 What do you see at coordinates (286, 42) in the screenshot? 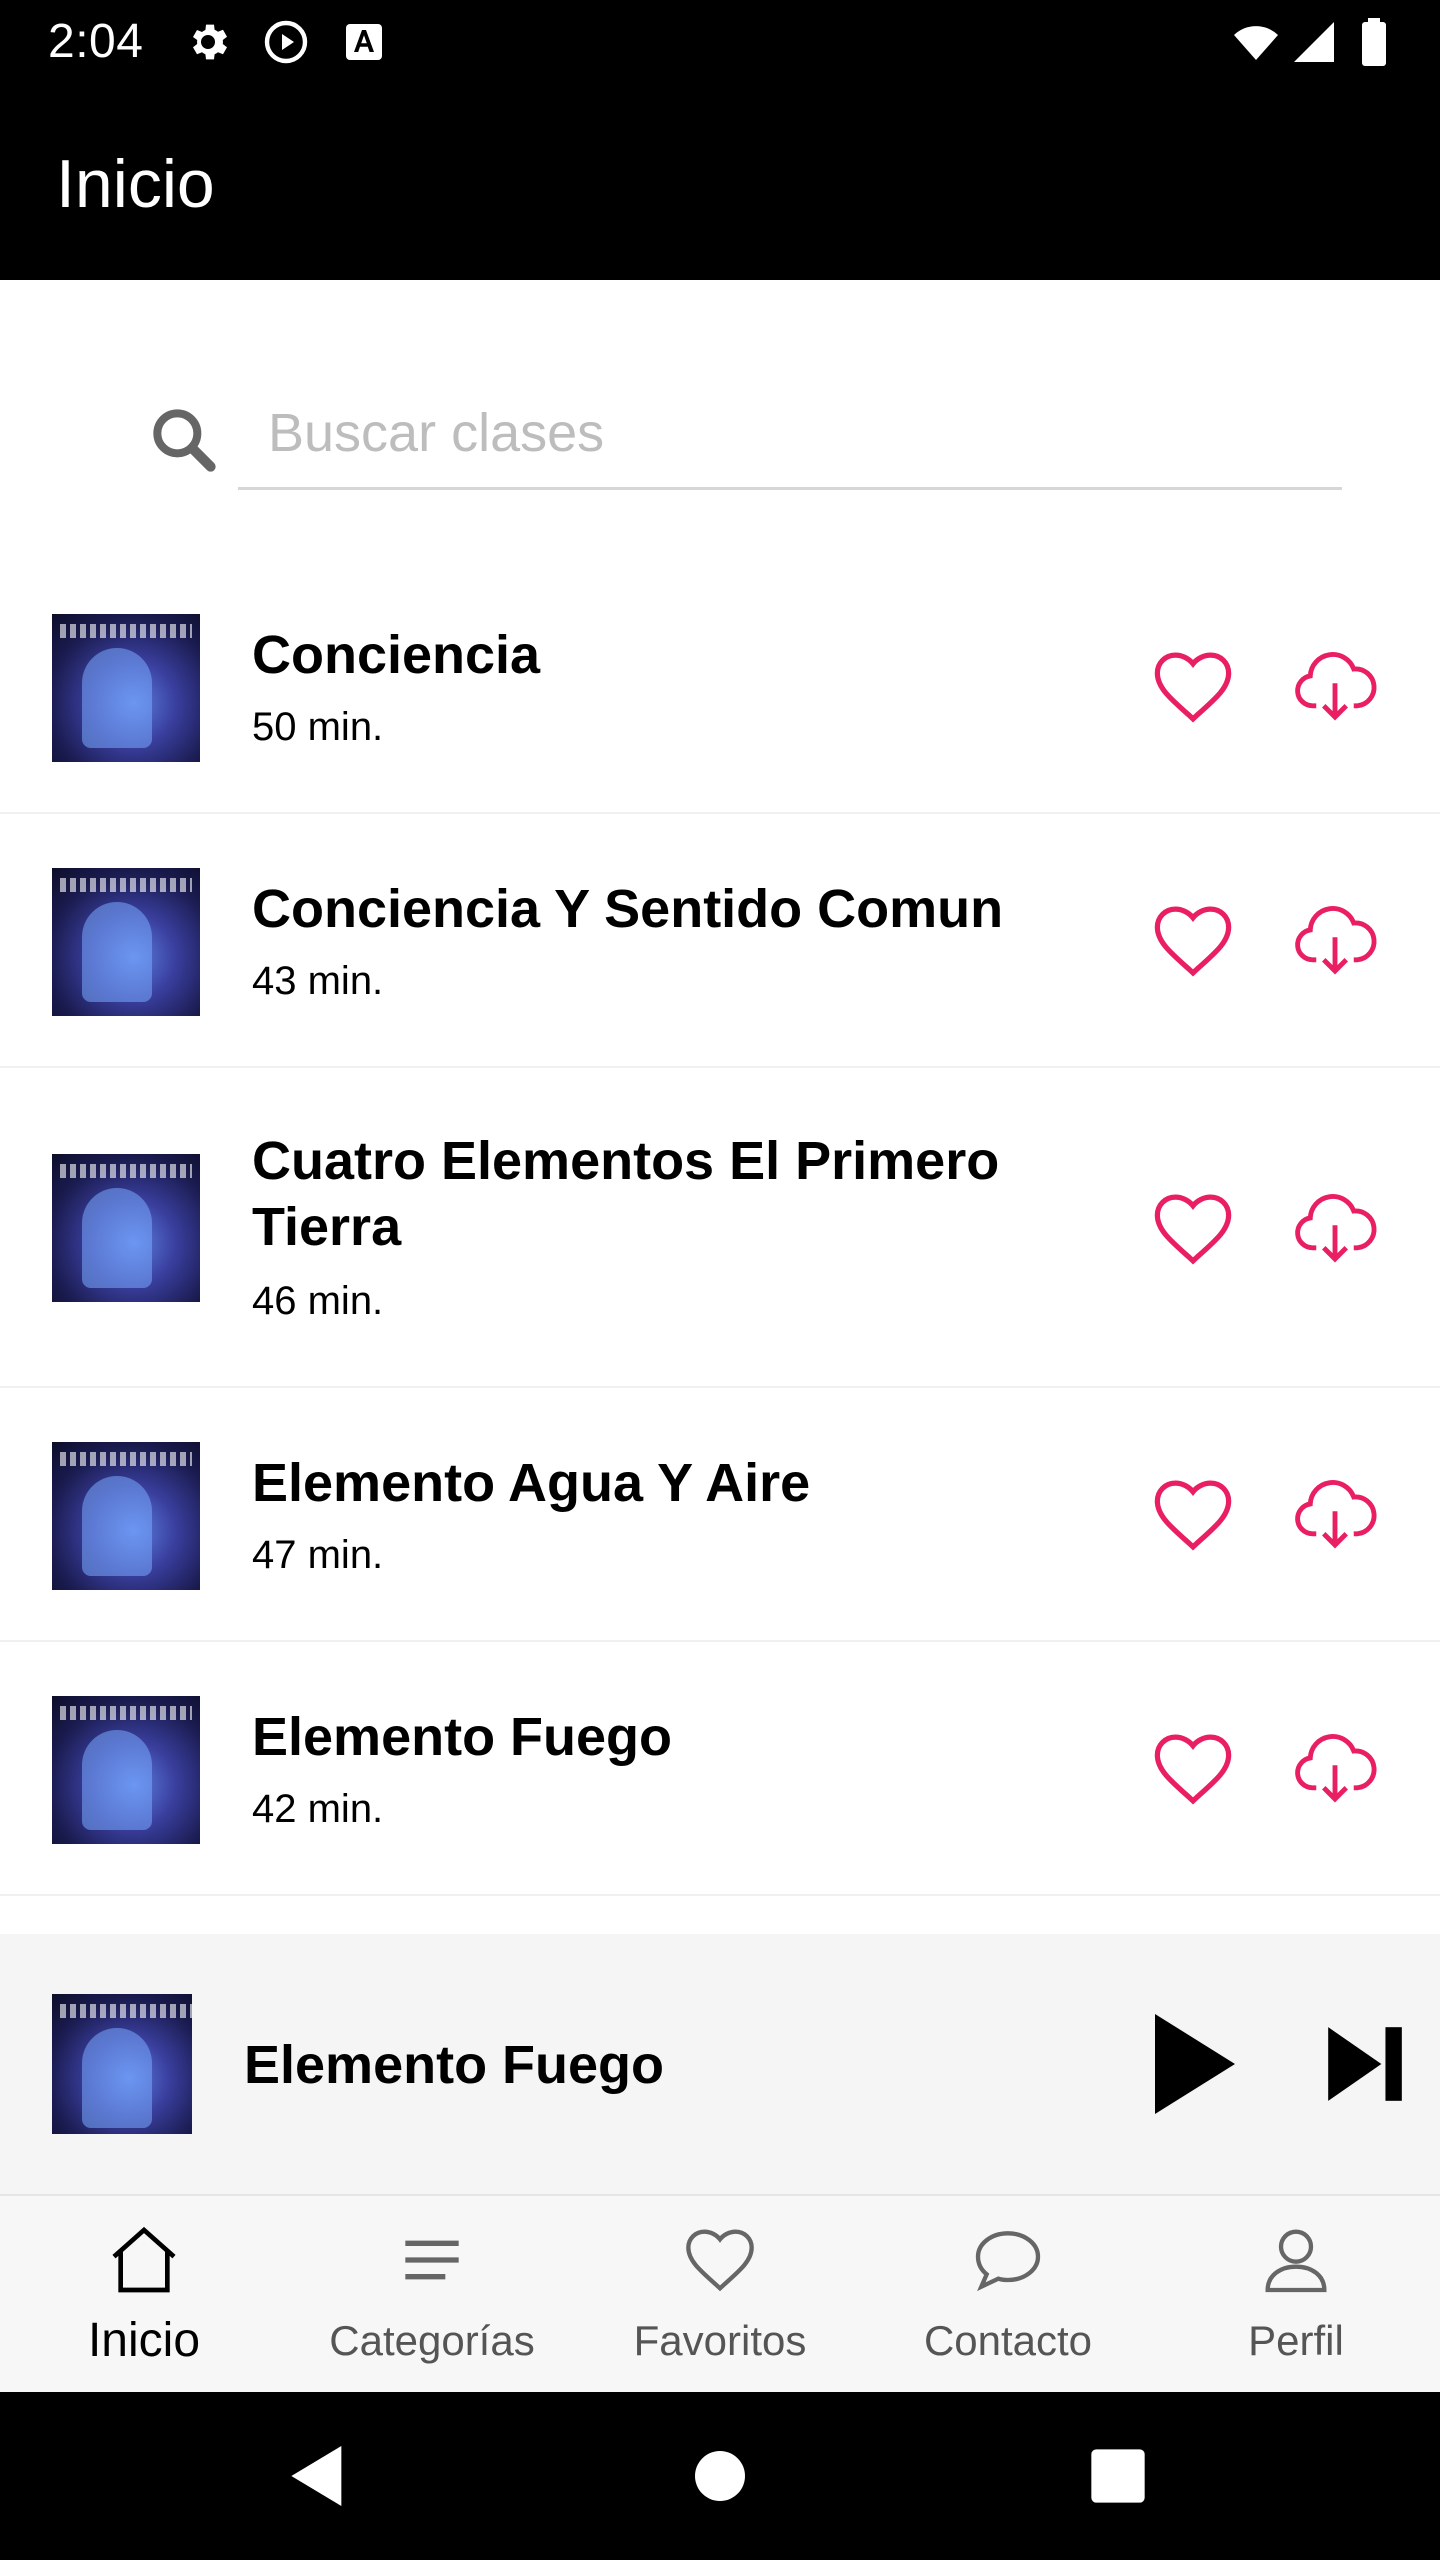
I see `play-circle-icon` at bounding box center [286, 42].